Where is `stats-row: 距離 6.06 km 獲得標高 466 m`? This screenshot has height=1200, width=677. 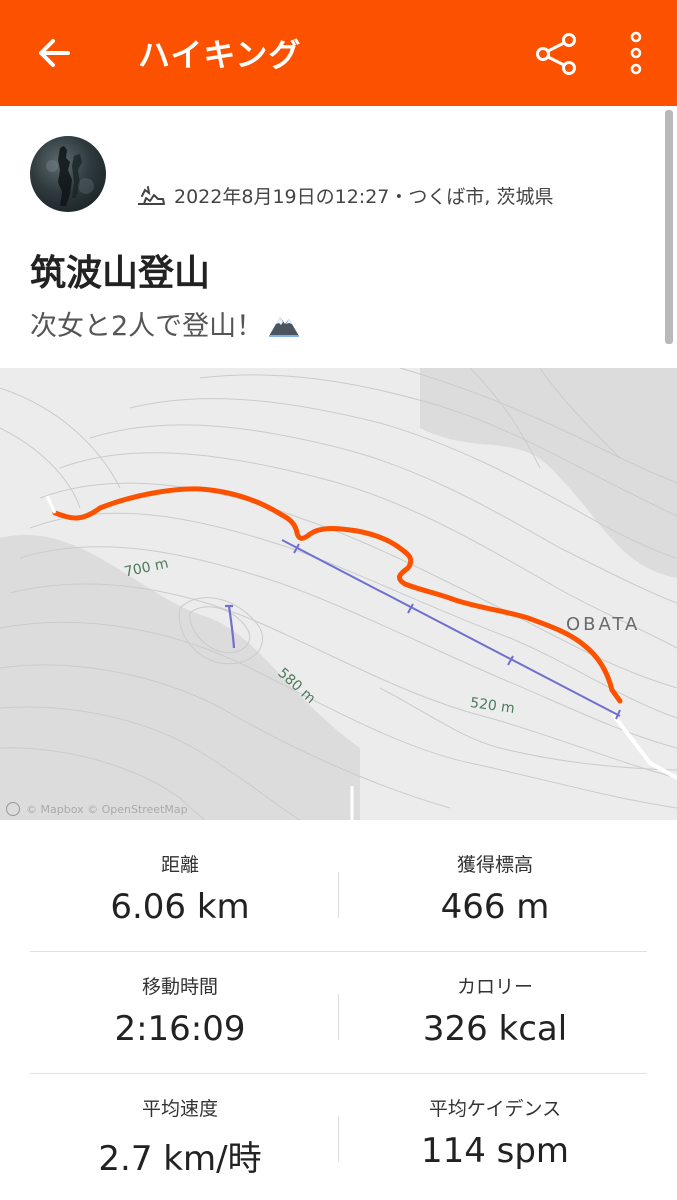 stats-row: 距離 6.06 km 獲得標高 466 m is located at coordinates (338, 891).